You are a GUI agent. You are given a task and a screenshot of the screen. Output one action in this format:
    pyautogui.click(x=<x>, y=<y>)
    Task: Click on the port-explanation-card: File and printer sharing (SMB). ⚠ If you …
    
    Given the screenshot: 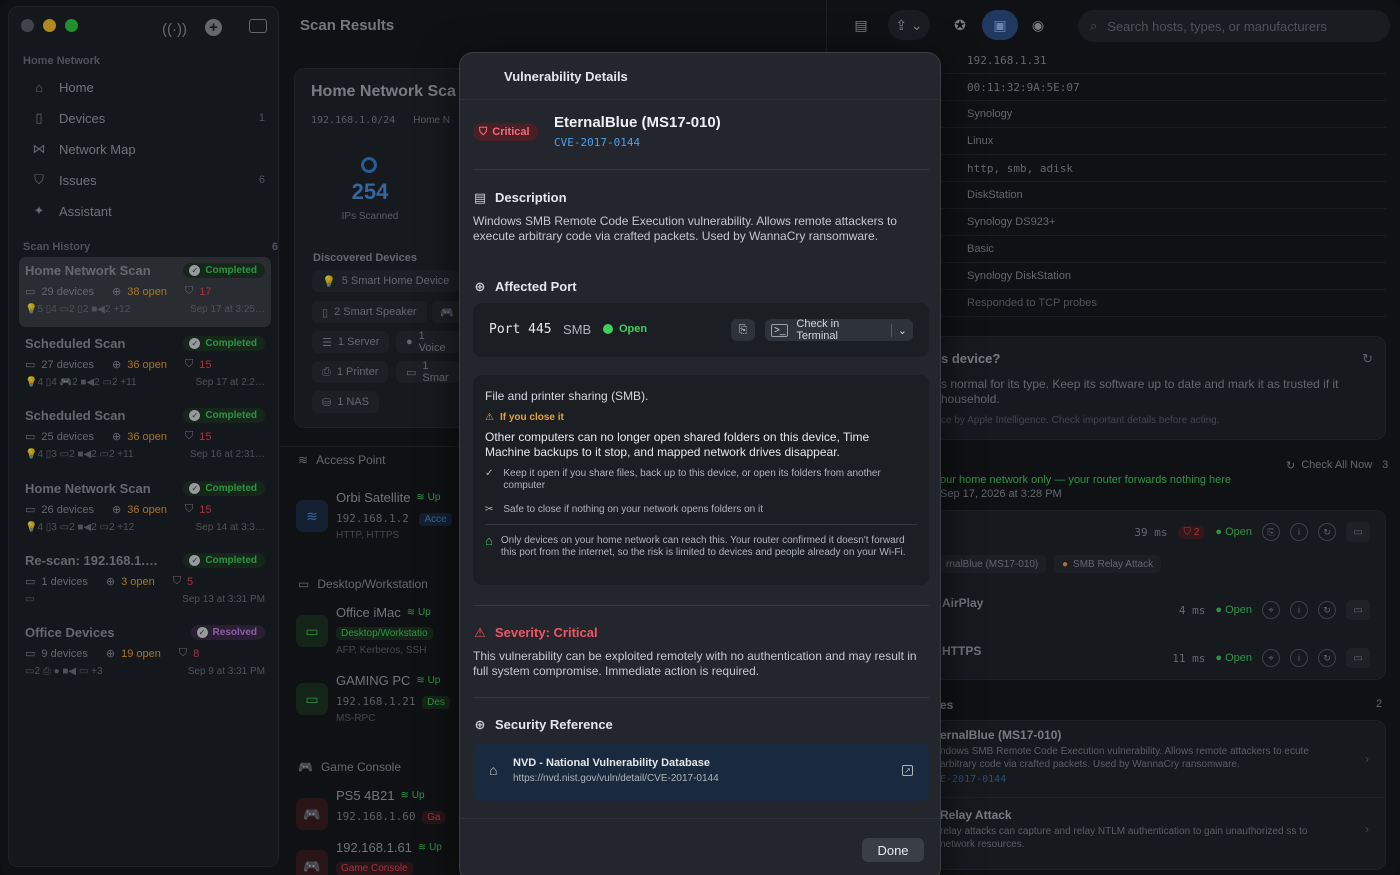 What is the action you would take?
    pyautogui.click(x=701, y=480)
    